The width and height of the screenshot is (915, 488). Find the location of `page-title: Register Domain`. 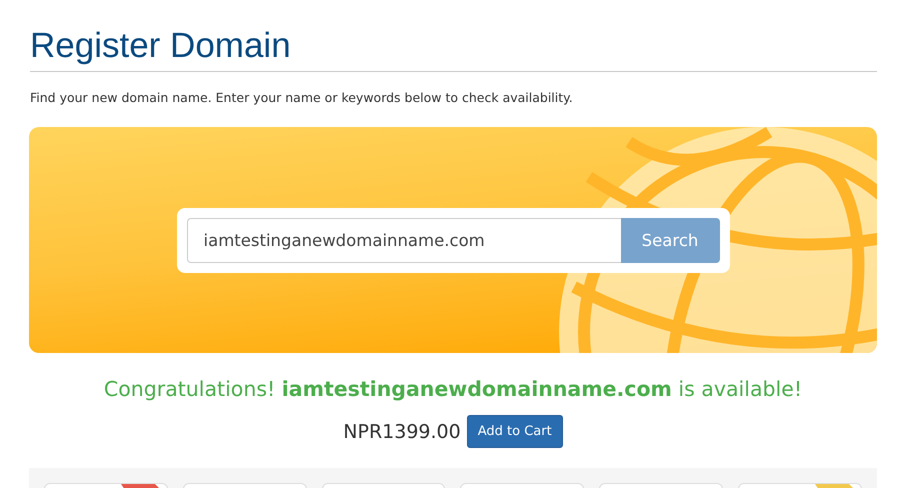

page-title: Register Domain is located at coordinates (161, 46).